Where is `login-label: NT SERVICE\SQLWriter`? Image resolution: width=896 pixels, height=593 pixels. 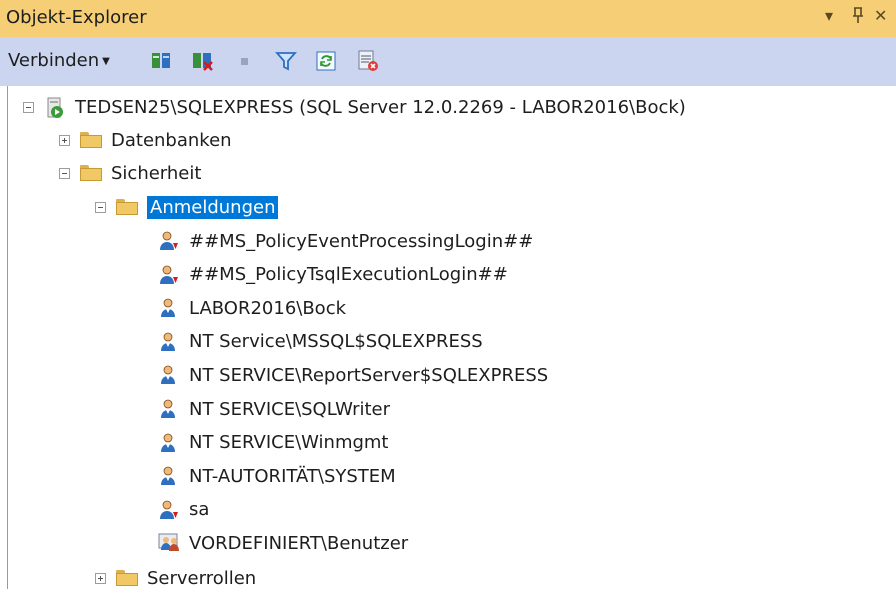
login-label: NT SERVICE\SQLWriter is located at coordinates (290, 409).